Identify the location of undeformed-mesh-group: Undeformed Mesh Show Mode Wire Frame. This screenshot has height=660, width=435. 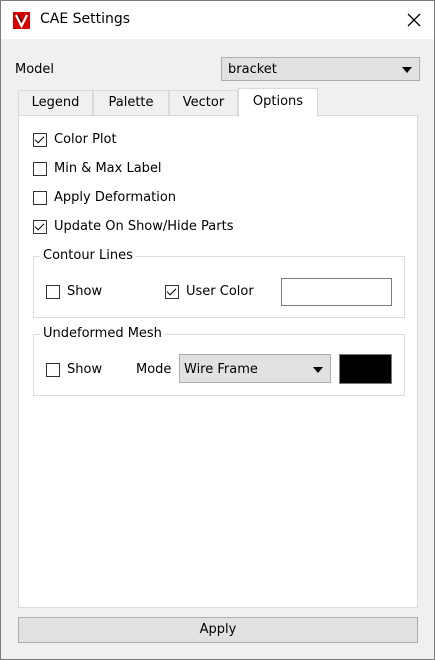
(219, 361).